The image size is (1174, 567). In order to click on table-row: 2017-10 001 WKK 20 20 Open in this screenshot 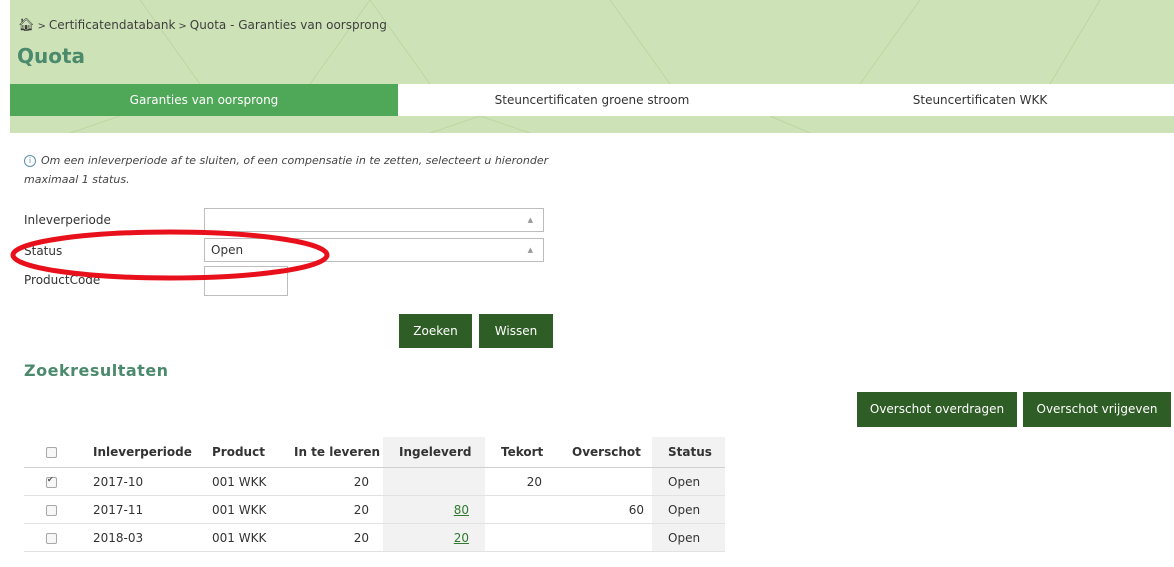, I will do `click(374, 481)`.